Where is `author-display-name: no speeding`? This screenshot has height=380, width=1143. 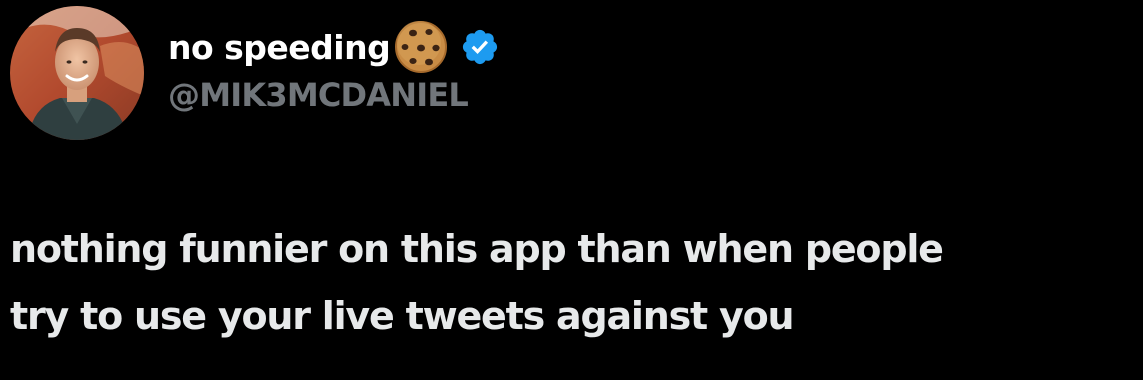
author-display-name: no speeding is located at coordinates (279, 47).